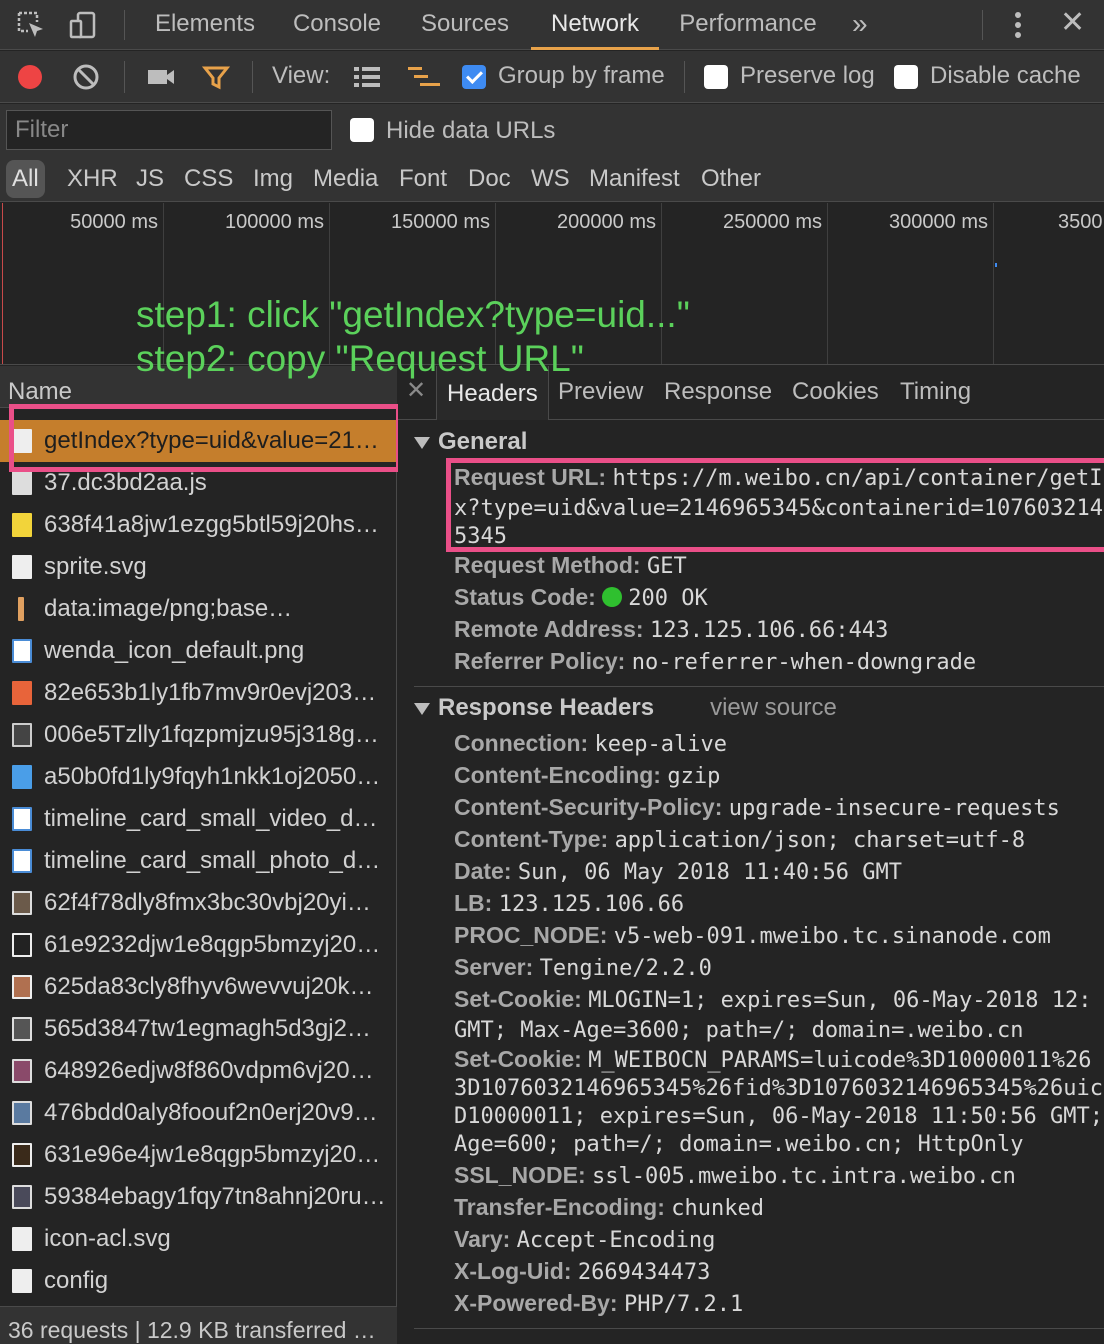  Describe the element at coordinates (827, 283) in the screenshot. I see `timeline-gridline` at that location.